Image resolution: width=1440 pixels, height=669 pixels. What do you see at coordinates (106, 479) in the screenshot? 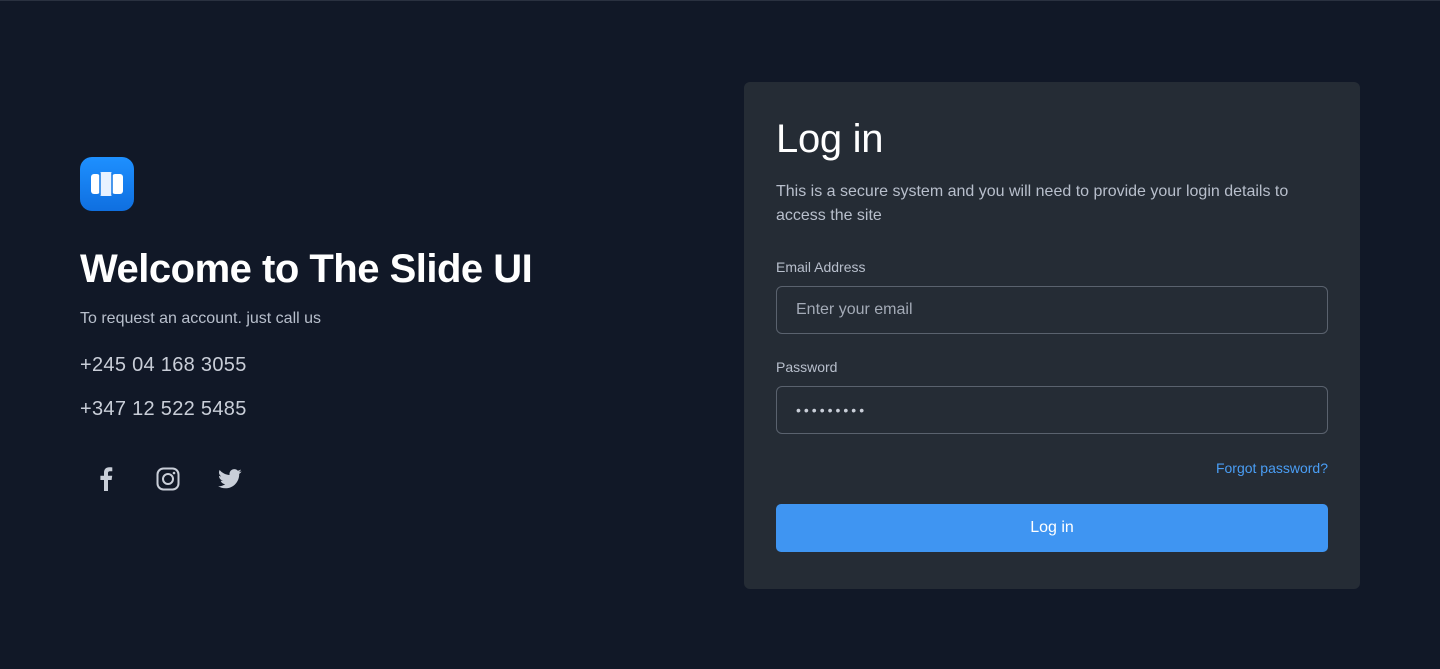
I see `facebook-icon` at bounding box center [106, 479].